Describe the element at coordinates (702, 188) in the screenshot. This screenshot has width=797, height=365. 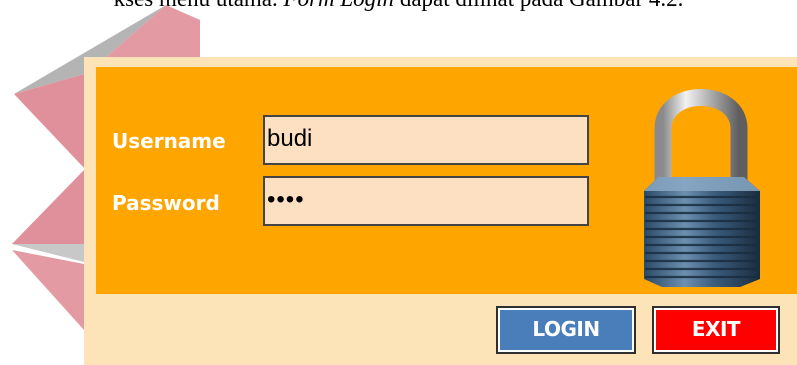
I see `padlock-icon` at that location.